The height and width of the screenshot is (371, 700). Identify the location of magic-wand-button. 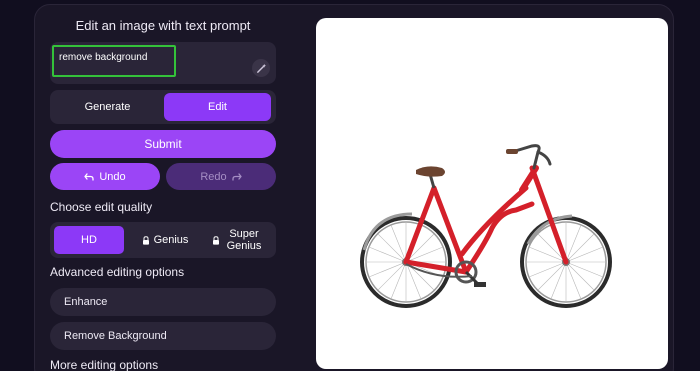
(261, 68).